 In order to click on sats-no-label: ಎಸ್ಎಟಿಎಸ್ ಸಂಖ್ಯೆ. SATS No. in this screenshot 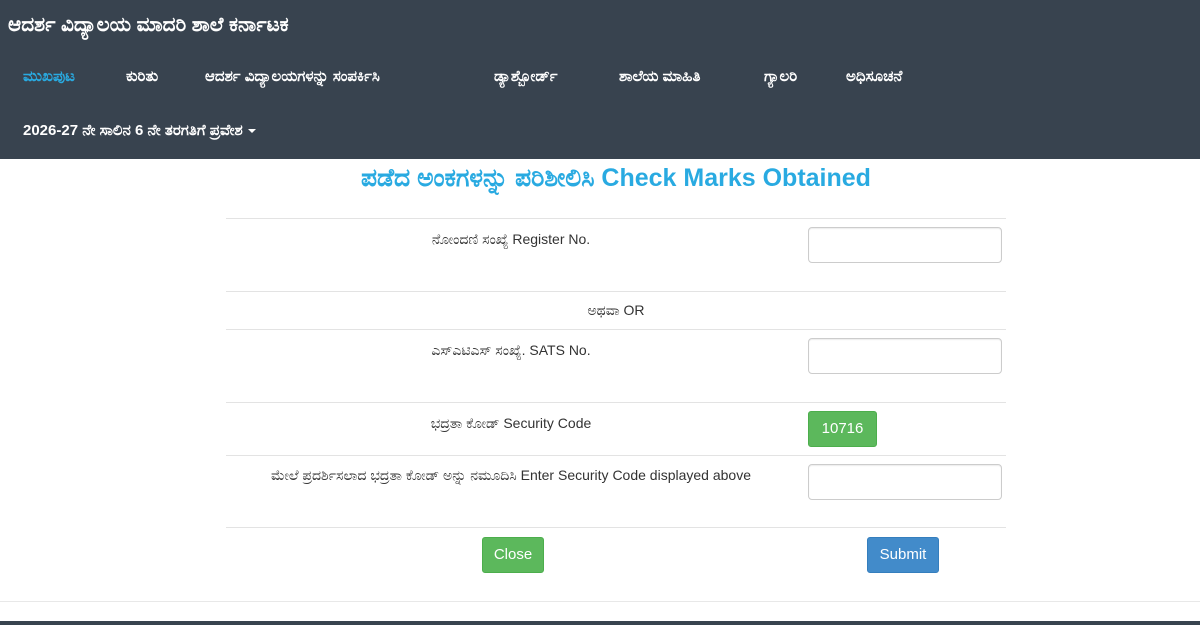, I will do `click(511, 350)`.